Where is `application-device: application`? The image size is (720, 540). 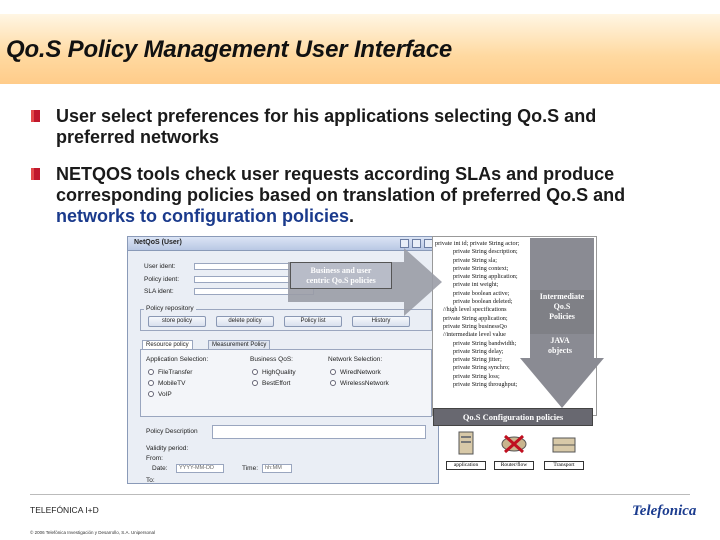 application-device: application is located at coordinates (466, 449).